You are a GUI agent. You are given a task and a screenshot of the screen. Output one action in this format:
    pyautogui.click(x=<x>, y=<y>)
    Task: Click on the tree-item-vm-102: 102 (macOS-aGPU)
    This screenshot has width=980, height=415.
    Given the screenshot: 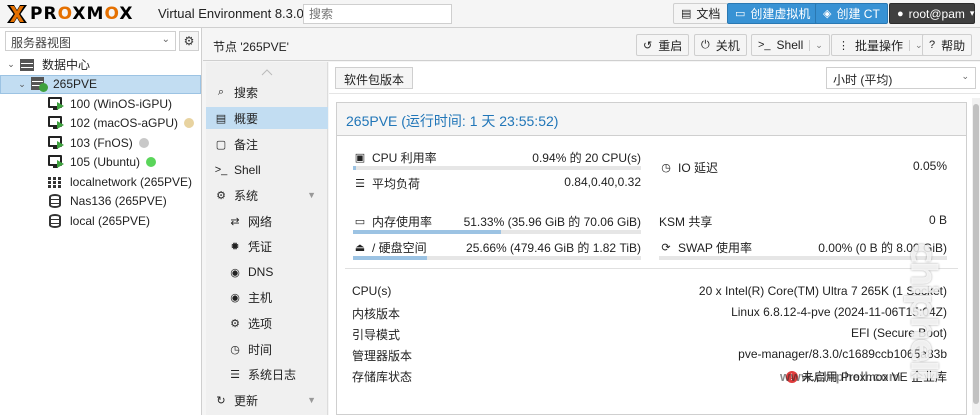 What is the action you would take?
    pyautogui.click(x=100, y=124)
    